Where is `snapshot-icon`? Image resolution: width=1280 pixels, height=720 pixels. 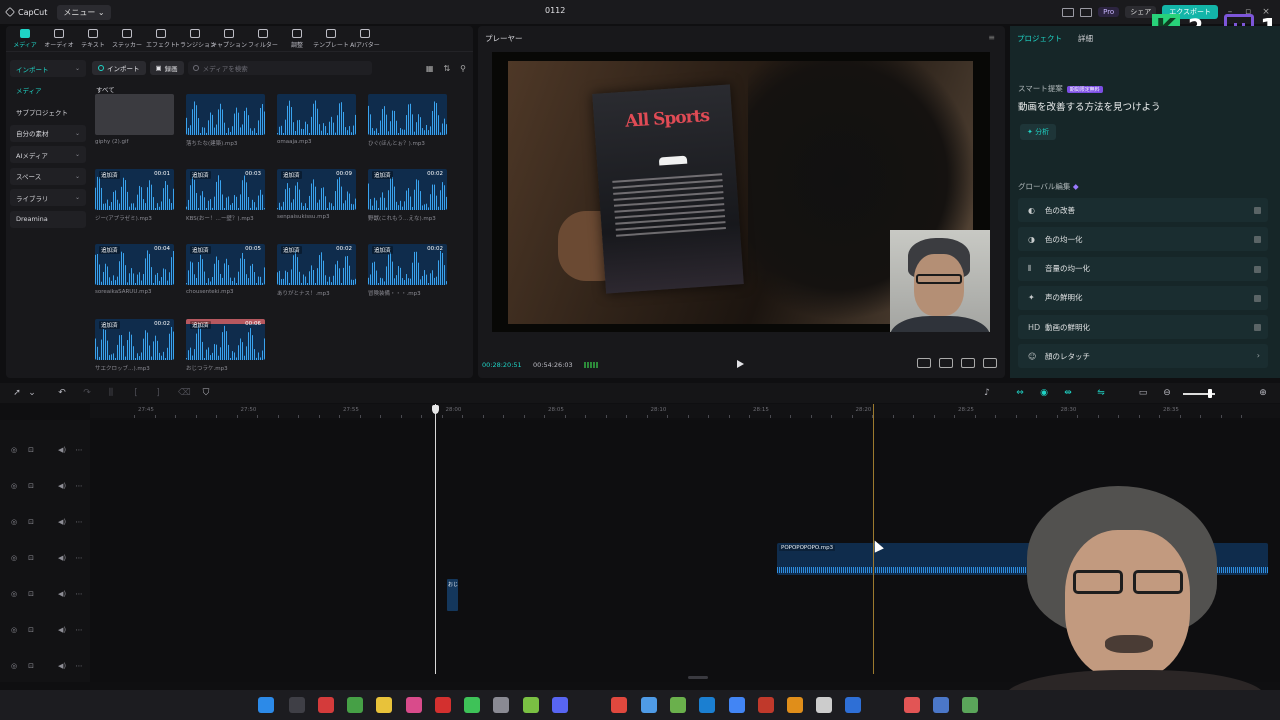
snapshot-icon is located at coordinates (946, 363).